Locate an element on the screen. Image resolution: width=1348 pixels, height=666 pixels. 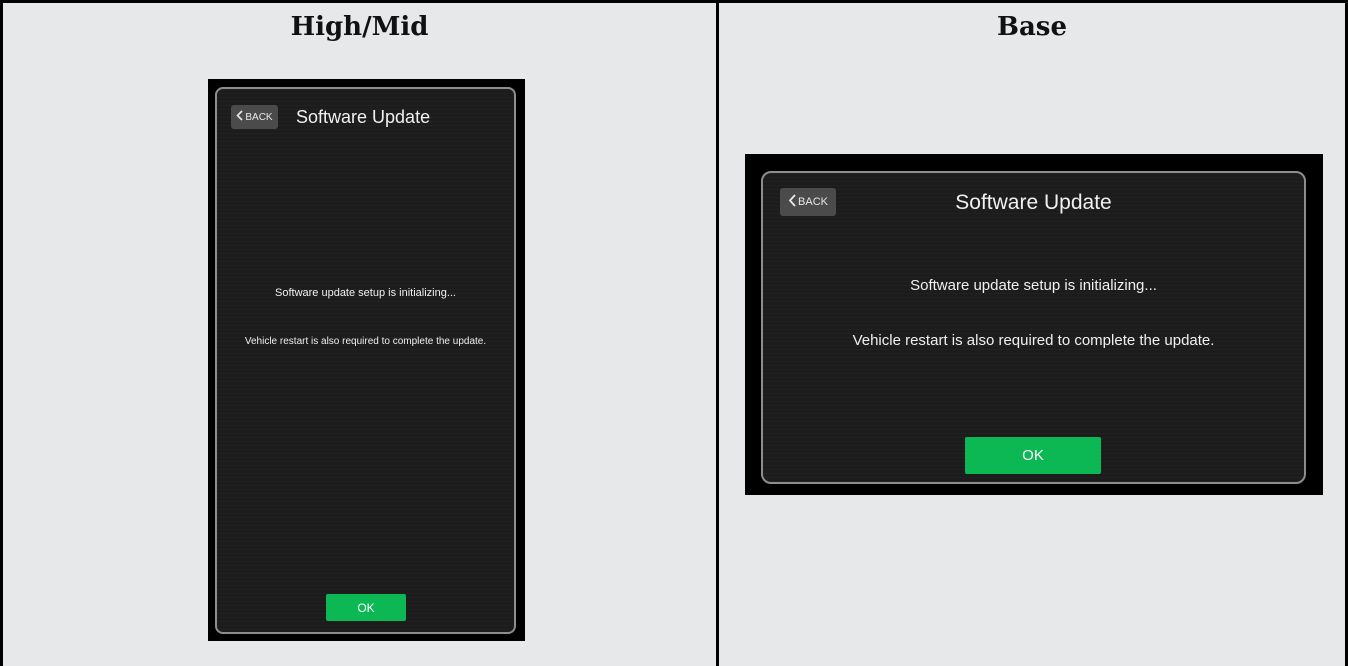
back-button-label: BACK is located at coordinates (259, 117).